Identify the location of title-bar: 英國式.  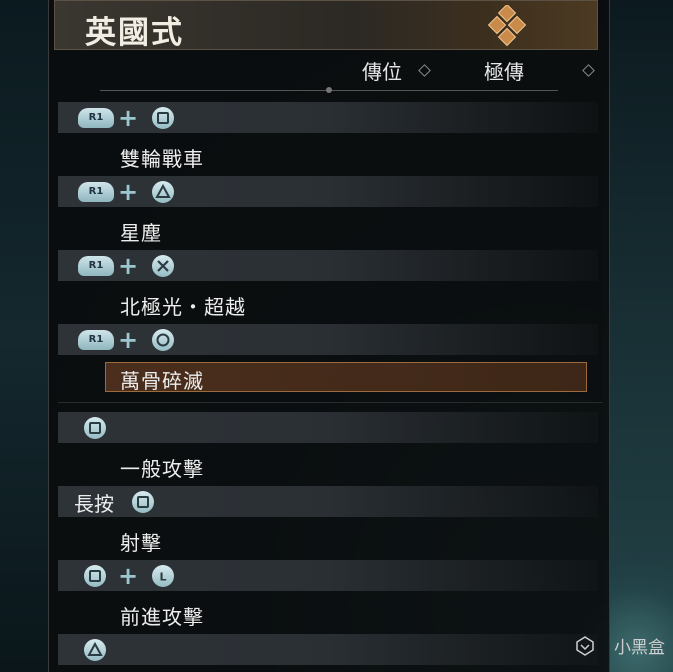
(326, 25).